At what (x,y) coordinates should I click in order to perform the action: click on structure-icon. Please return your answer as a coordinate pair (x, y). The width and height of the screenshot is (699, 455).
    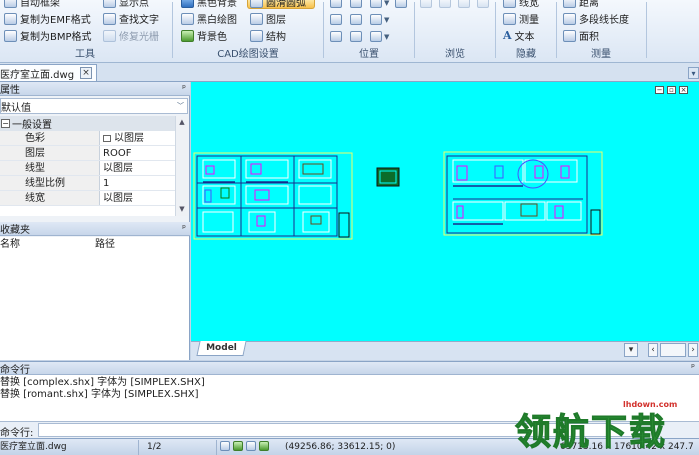
    Looking at the image, I should click on (256, 35).